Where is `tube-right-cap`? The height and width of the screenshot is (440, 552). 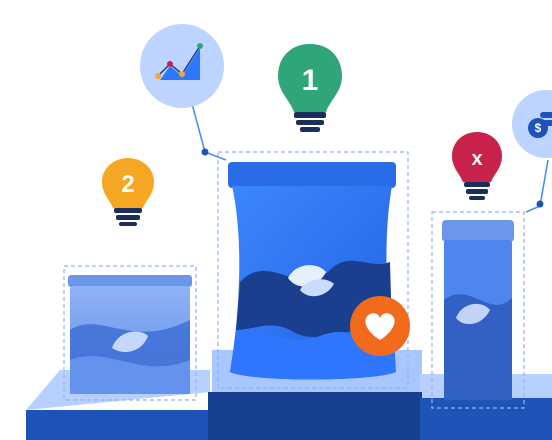 tube-right-cap is located at coordinates (478, 231).